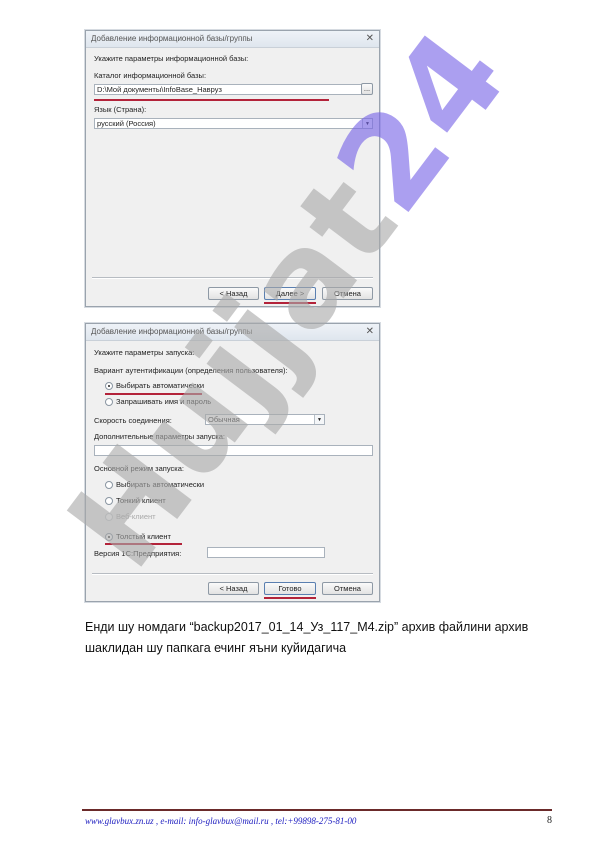 This screenshot has width=596, height=842. Describe the element at coordinates (290, 588) in the screenshot. I see `finish-button: Готово` at that location.